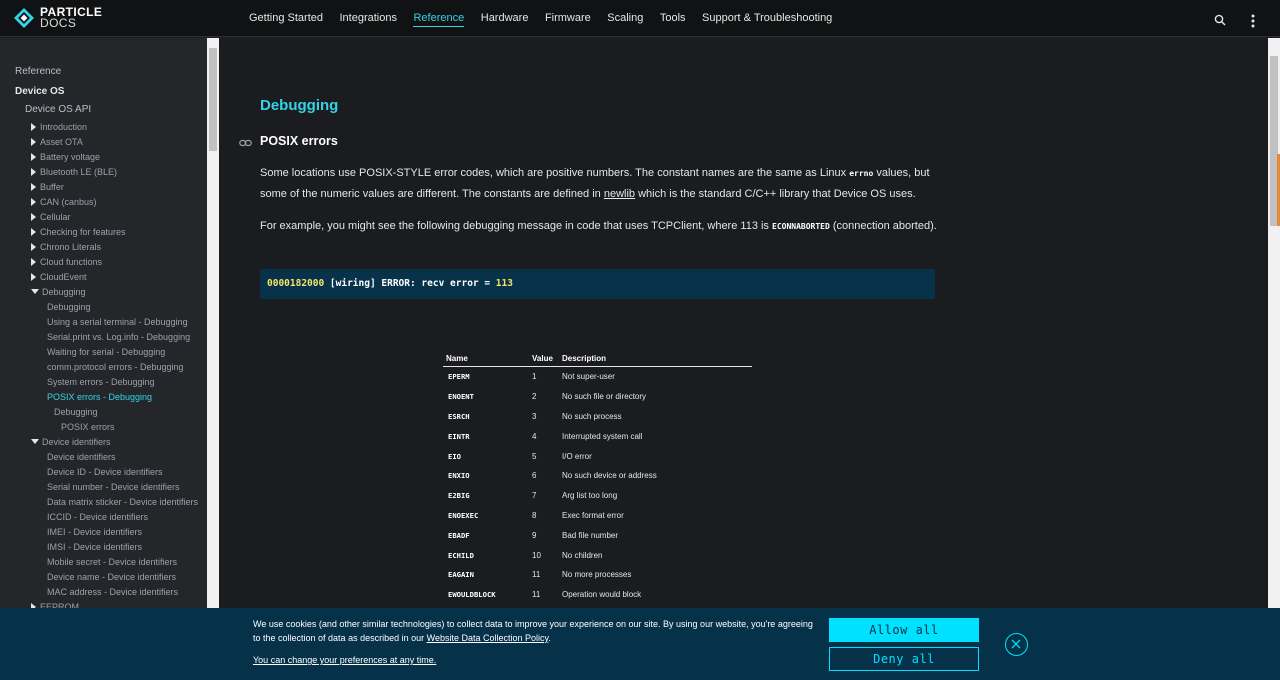 The image size is (1280, 680). Describe the element at coordinates (597, 516) in the screenshot. I see `table-row: ENOEXEC 8 Exec format error` at that location.